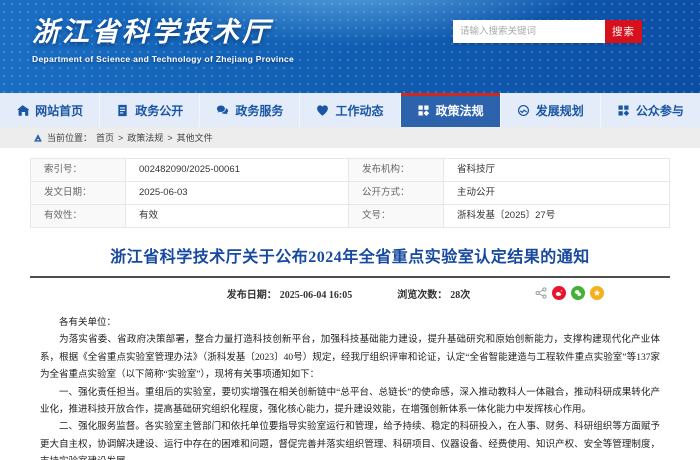 The height and width of the screenshot is (460, 700). Describe the element at coordinates (569, 293) in the screenshot. I see `share-bar` at that location.